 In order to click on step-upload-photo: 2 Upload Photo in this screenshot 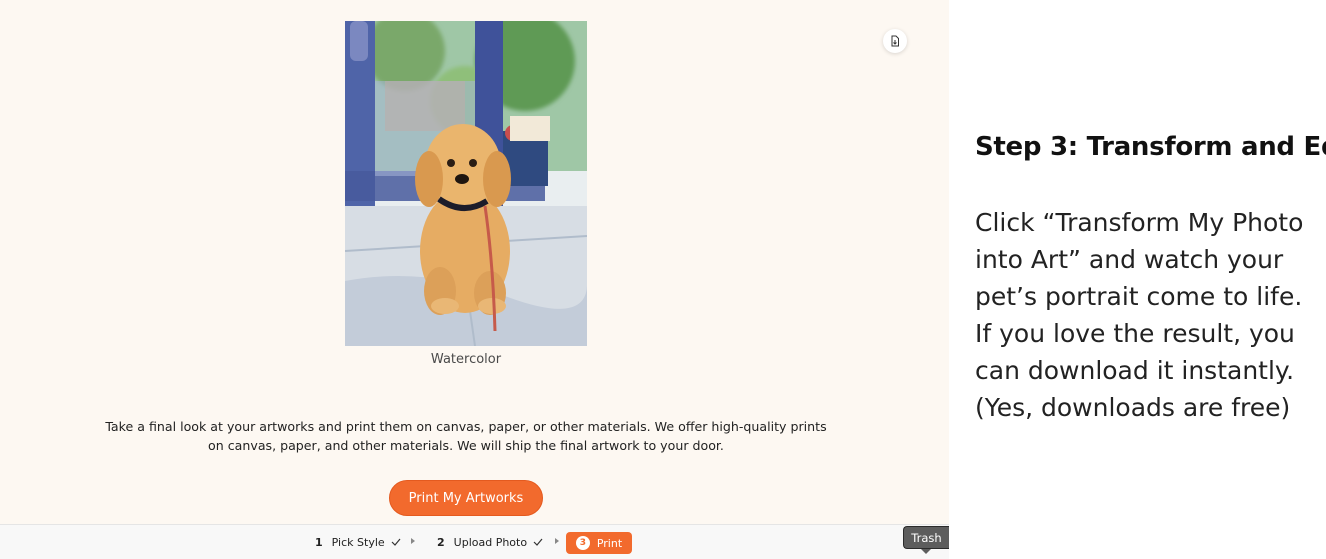, I will do `click(490, 542)`.